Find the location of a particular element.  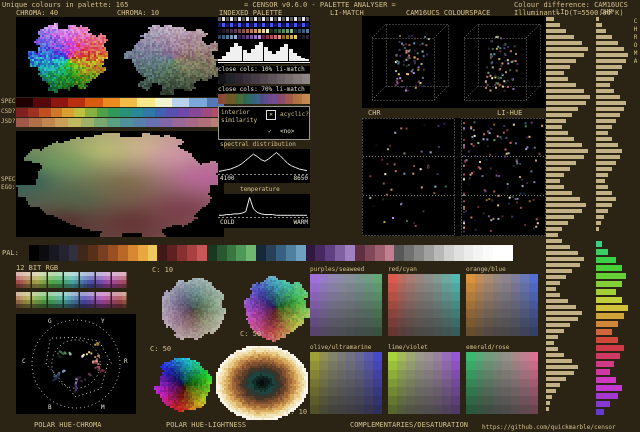

complementary-3-label: olive/ultramarine is located at coordinates (341, 347).